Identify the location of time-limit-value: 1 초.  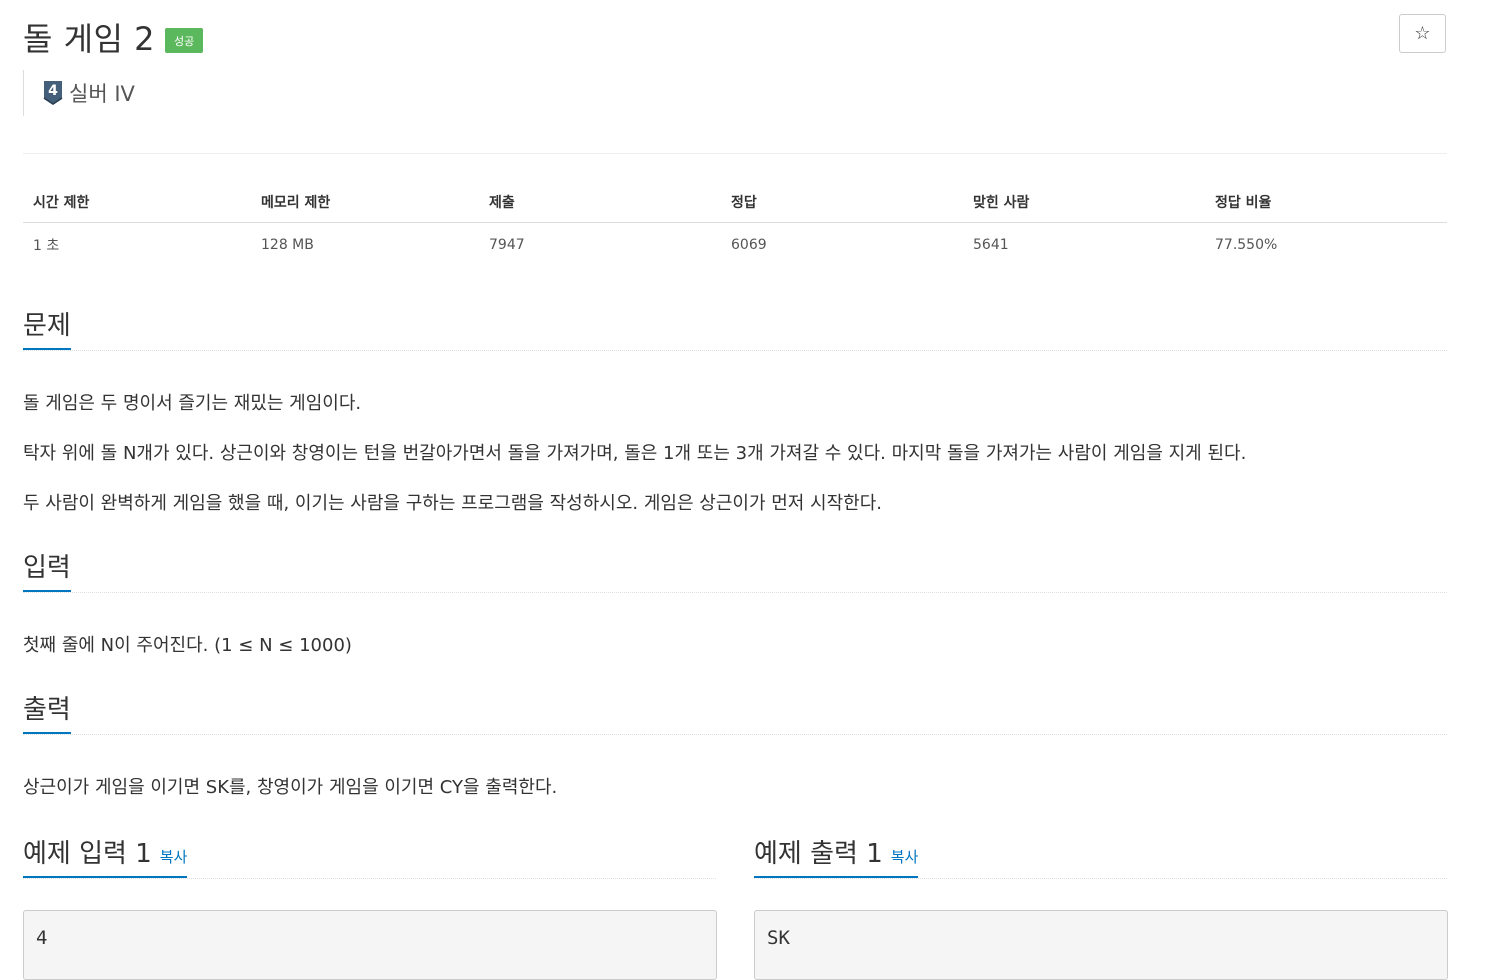
(46, 246).